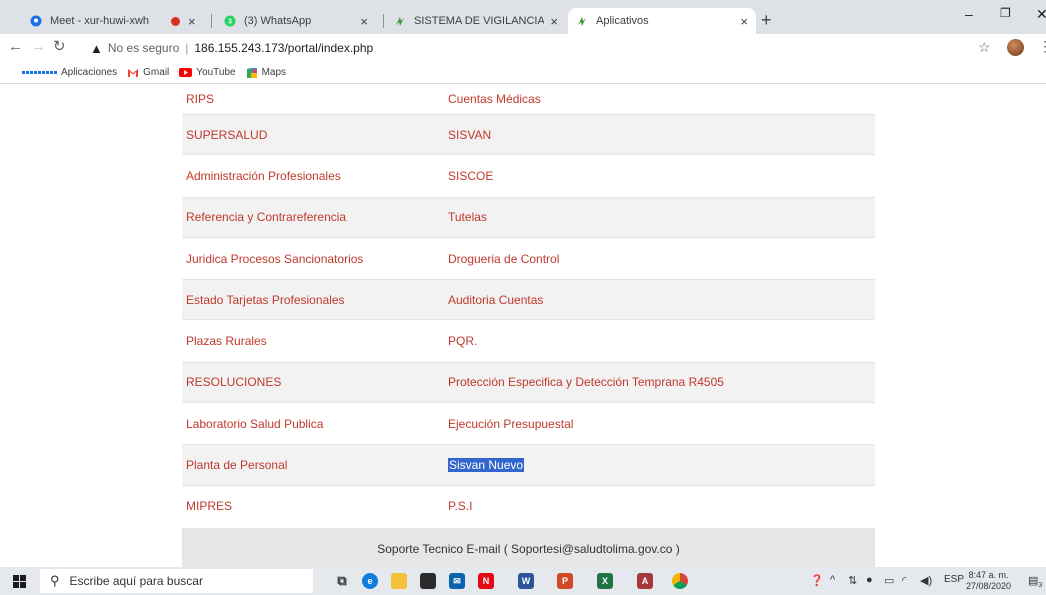 The height and width of the screenshot is (595, 1046). Describe the element at coordinates (661, 217) in the screenshot. I see `app-link: Tutelas` at that location.